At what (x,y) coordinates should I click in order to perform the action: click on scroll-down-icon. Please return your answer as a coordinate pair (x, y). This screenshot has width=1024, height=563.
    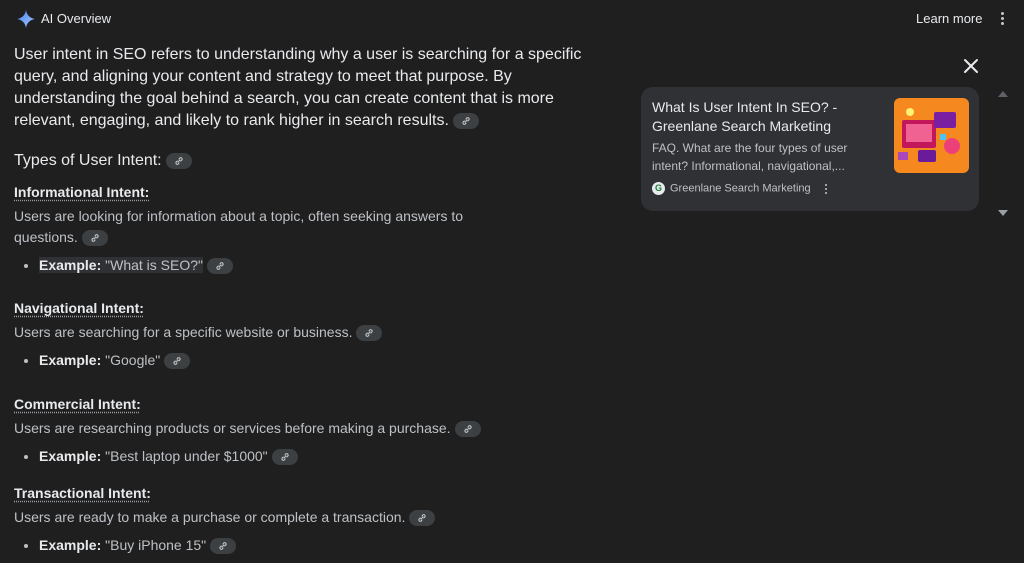
    Looking at the image, I should click on (1003, 213).